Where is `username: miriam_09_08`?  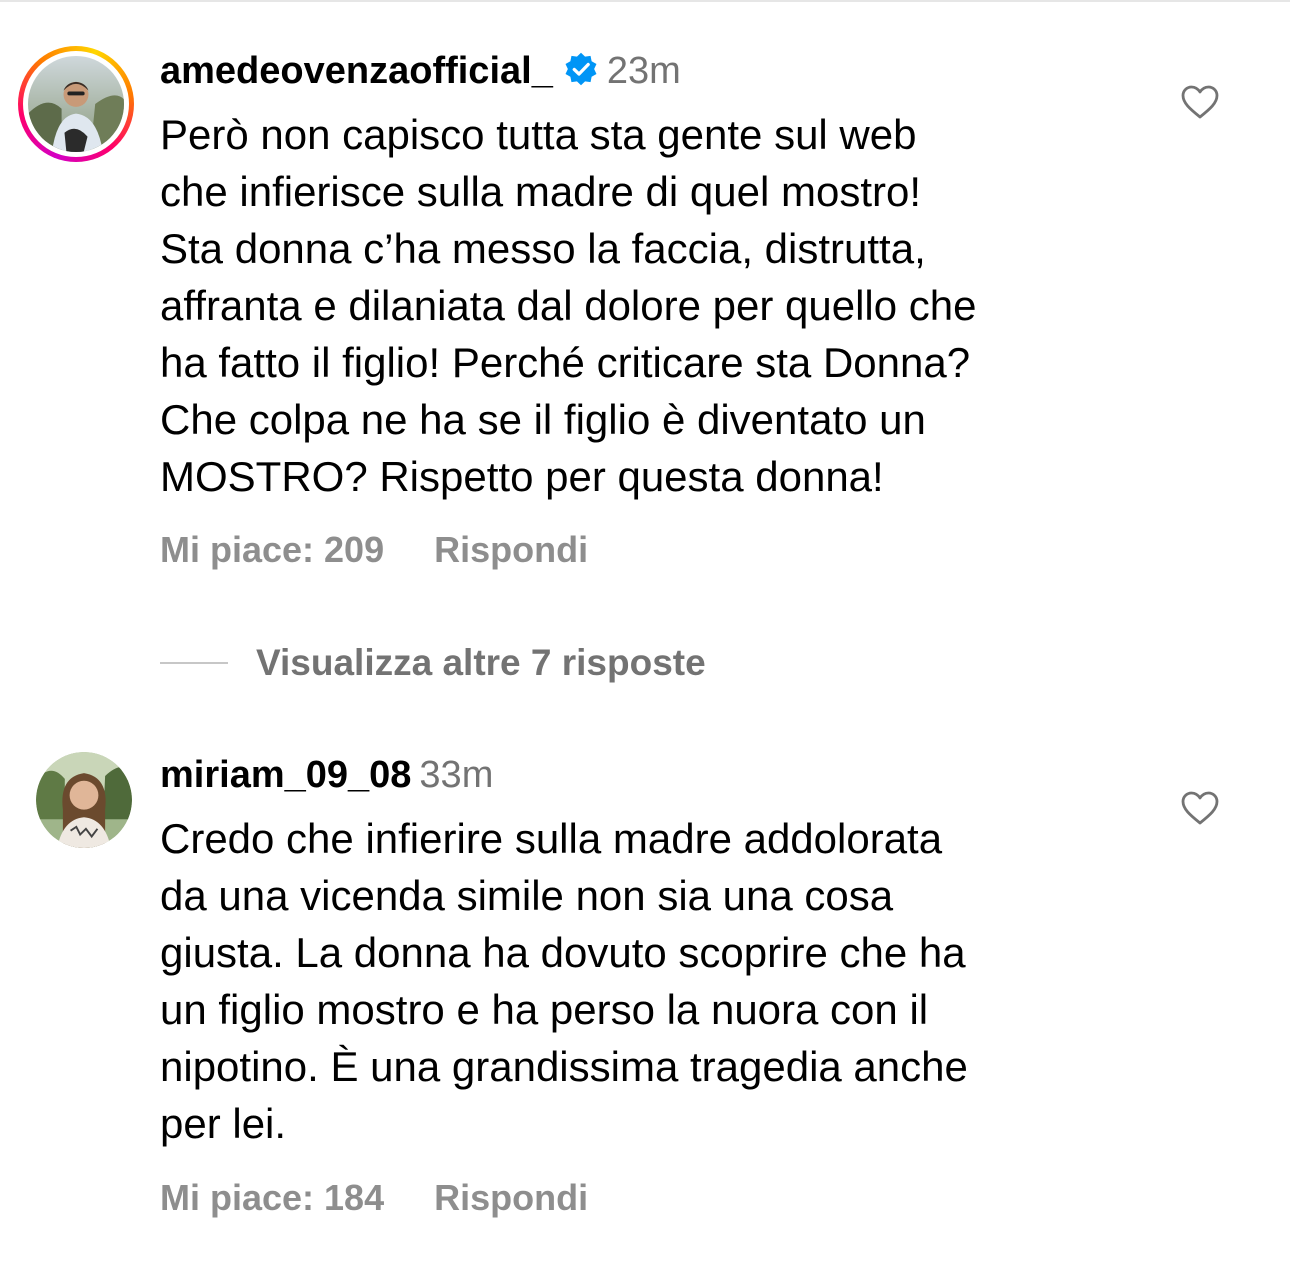 username: miriam_09_08 is located at coordinates (285, 775).